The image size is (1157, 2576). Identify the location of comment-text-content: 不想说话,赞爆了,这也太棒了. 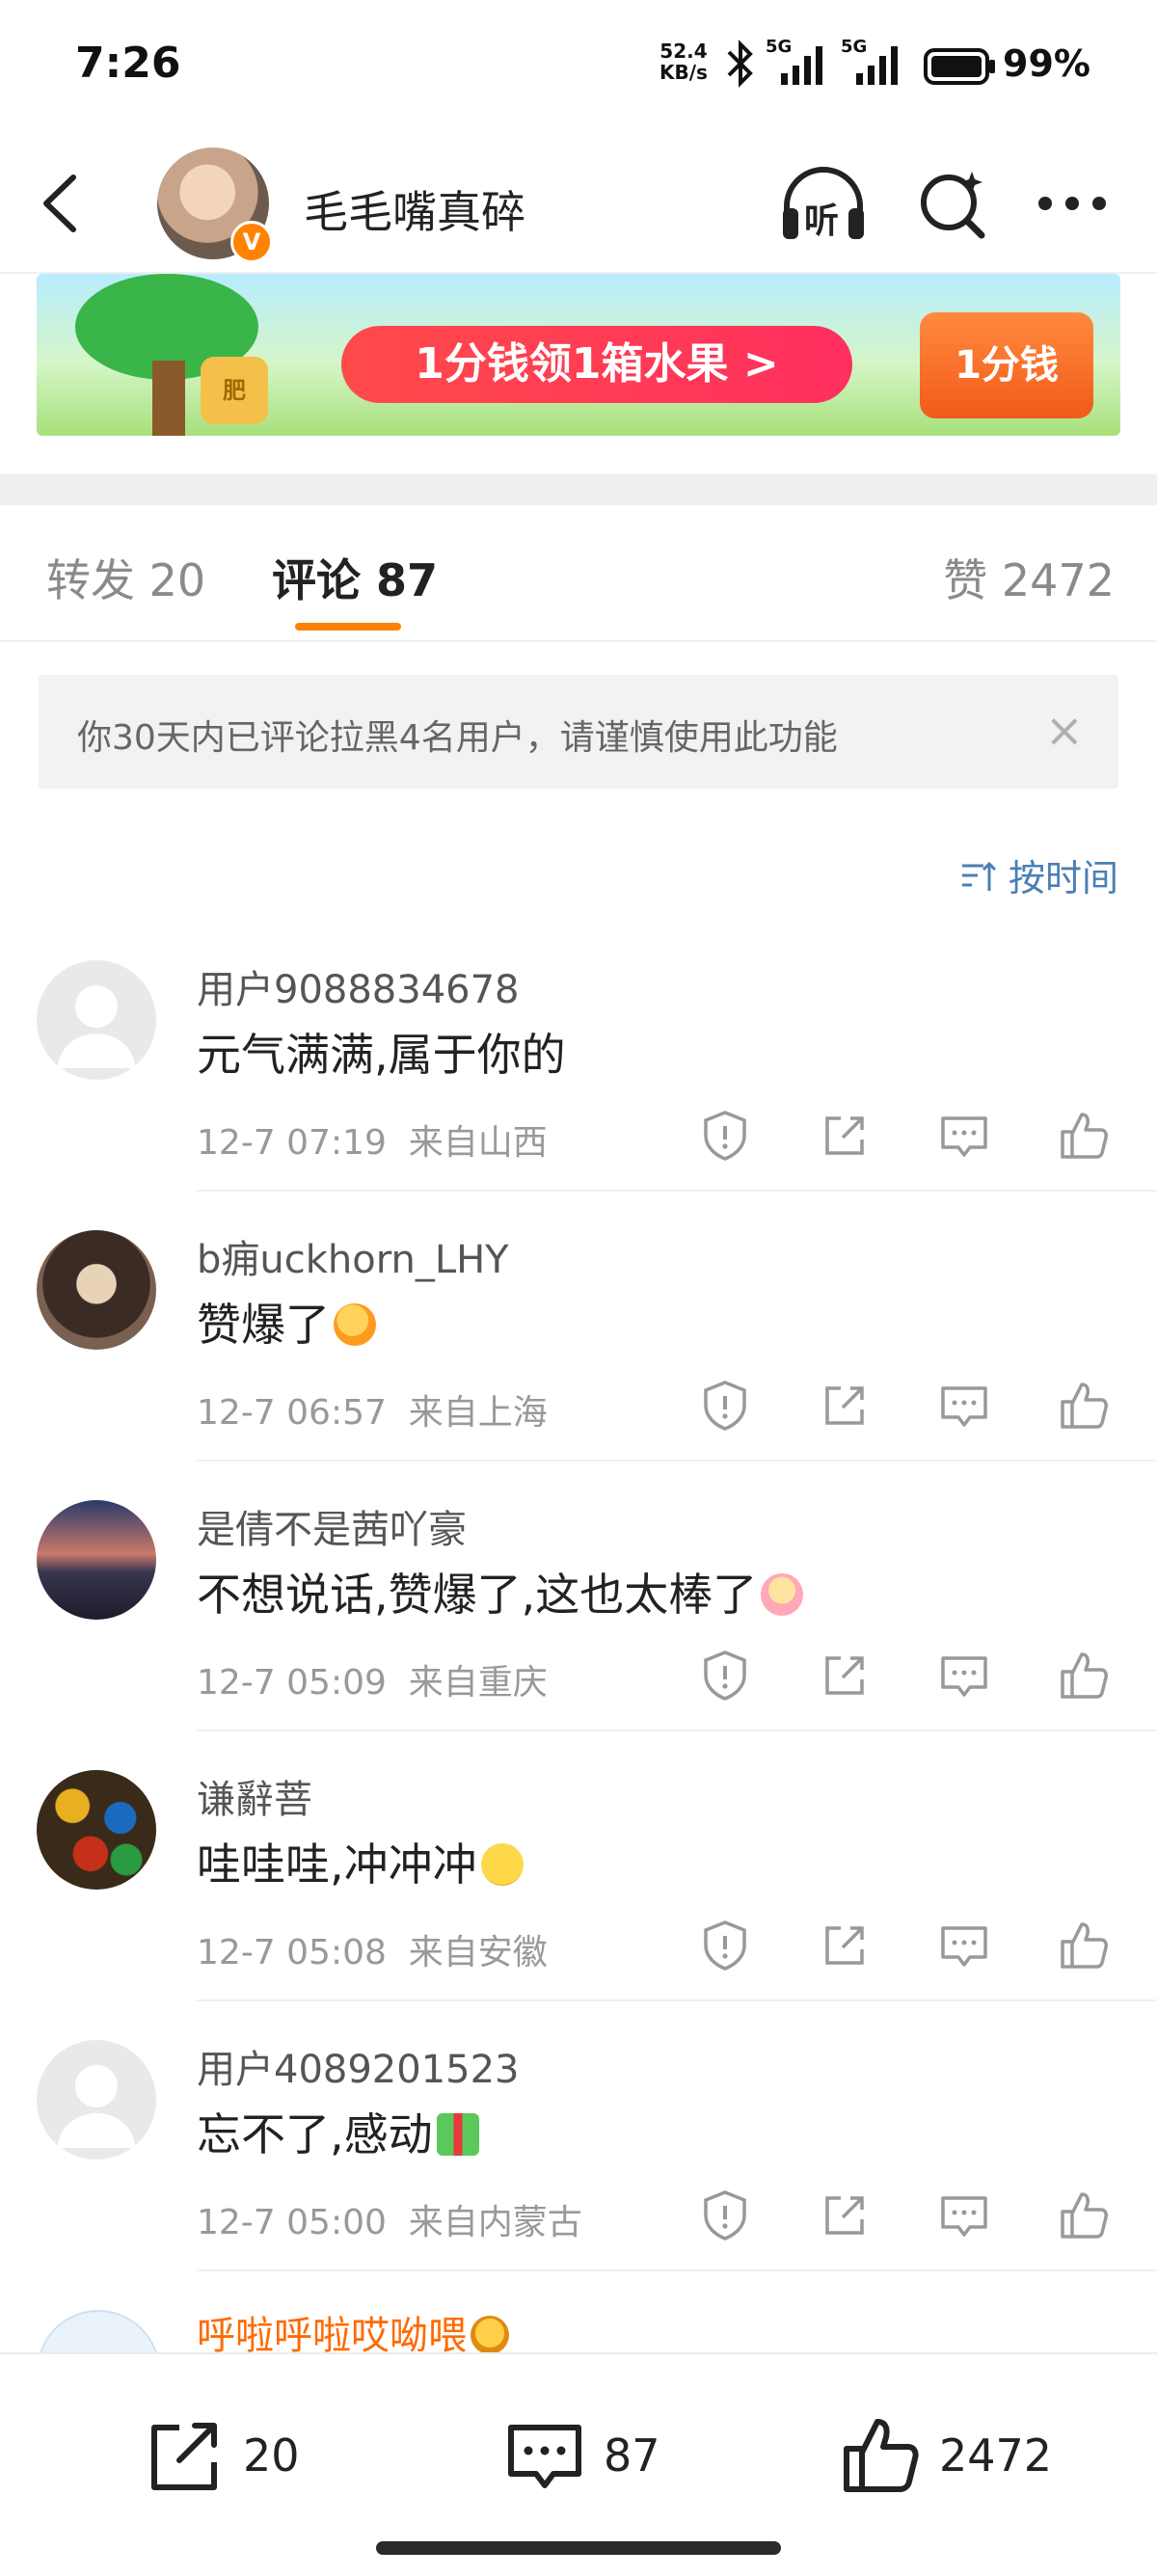
(477, 1595).